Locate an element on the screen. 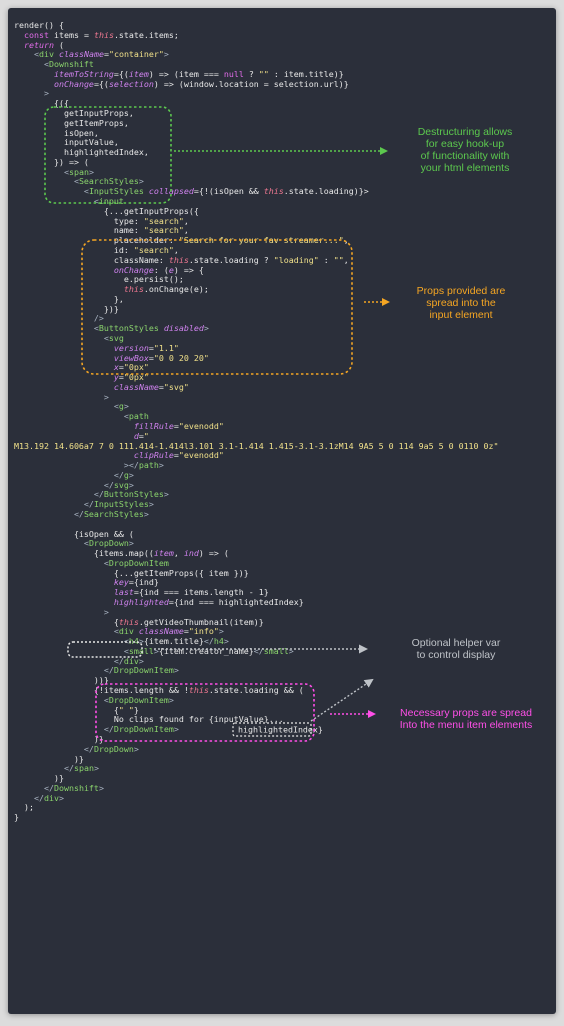 The width and height of the screenshot is (564, 1026). highlighted-index-arrow is located at coordinates (342, 700).